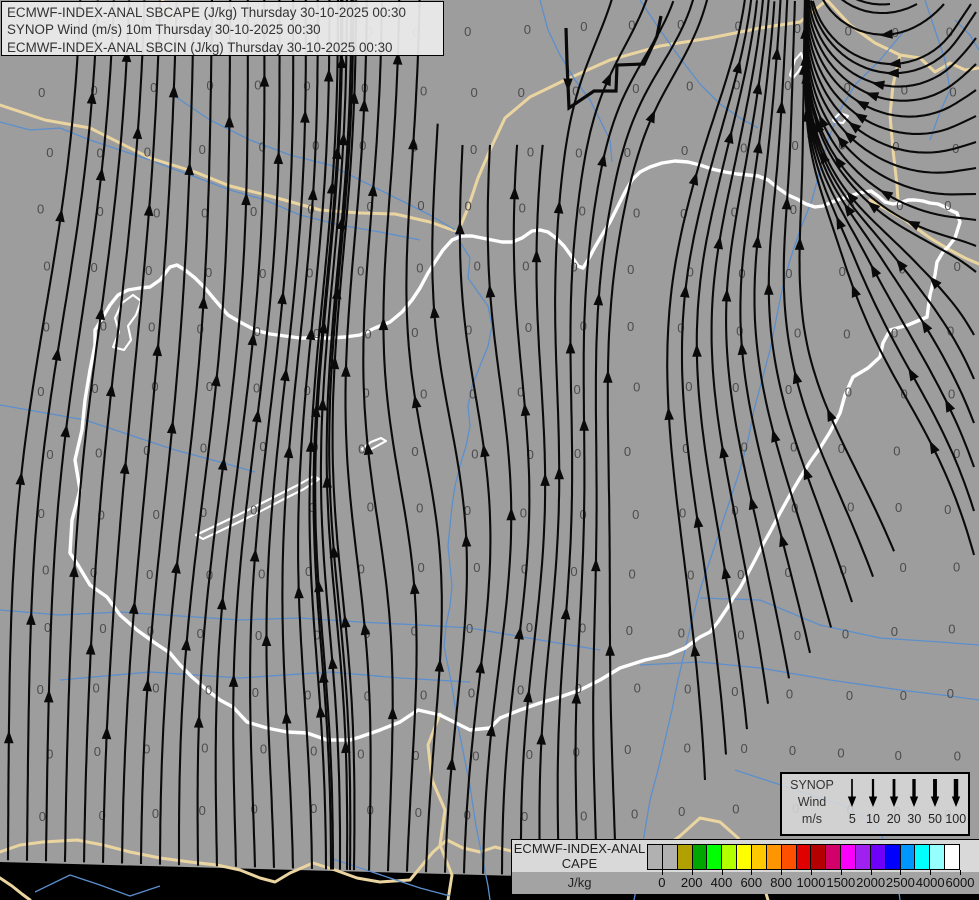  I want to click on wind-scale-value: 50, so click(935, 819).